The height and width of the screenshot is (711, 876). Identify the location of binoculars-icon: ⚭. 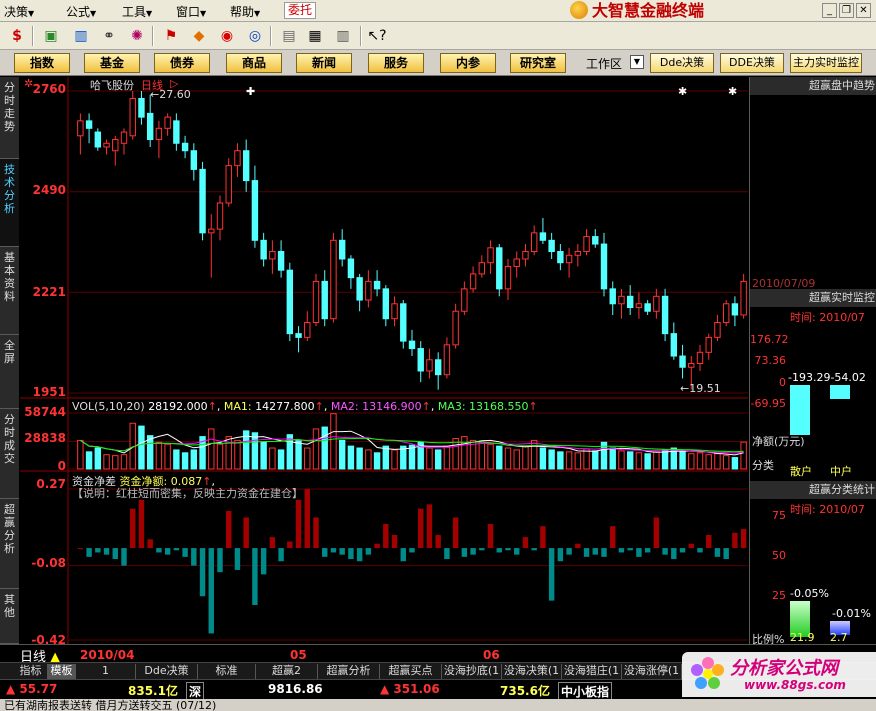
(109, 36).